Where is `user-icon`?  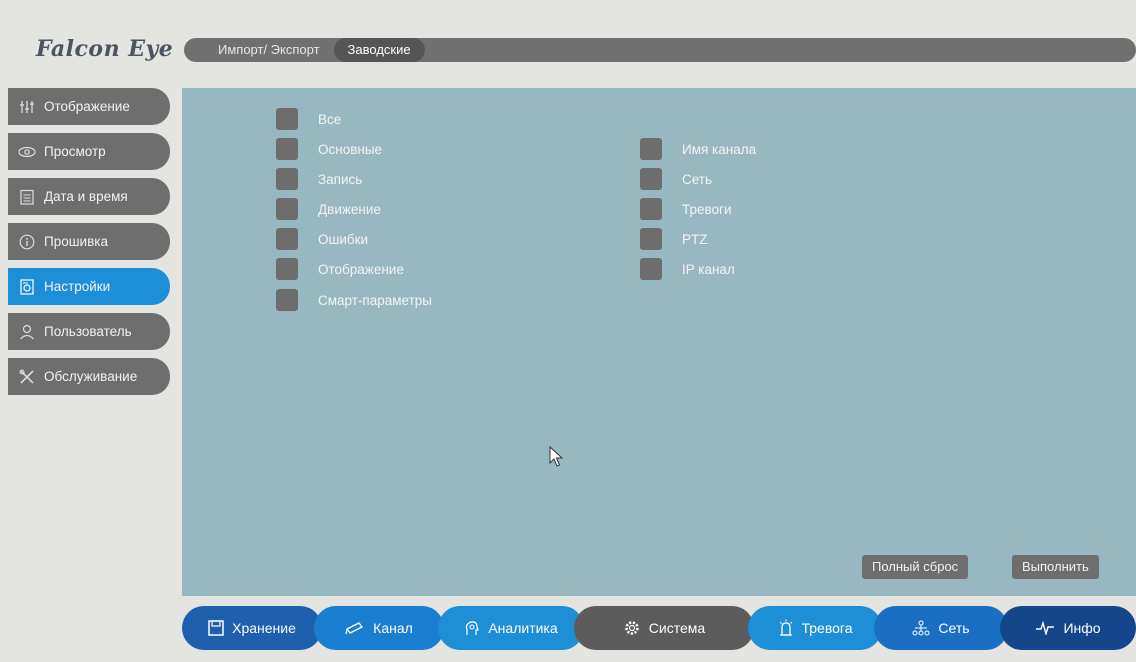 user-icon is located at coordinates (27, 332).